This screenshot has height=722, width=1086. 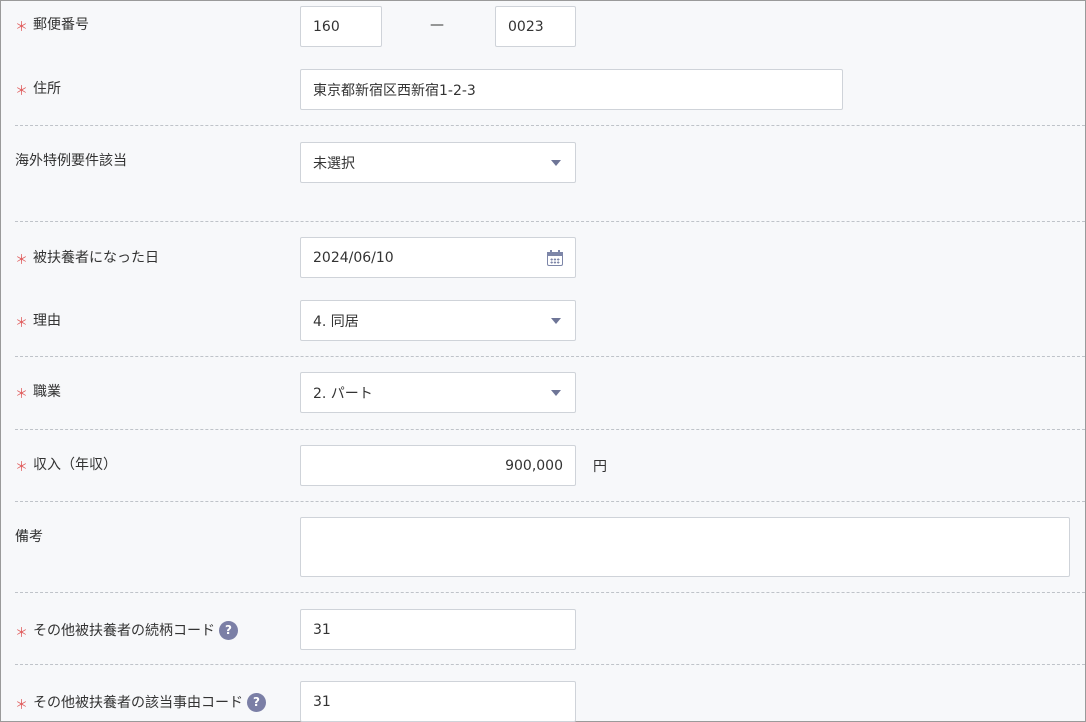 I want to click on dependent-date-input: 2024/06/10, so click(x=438, y=257).